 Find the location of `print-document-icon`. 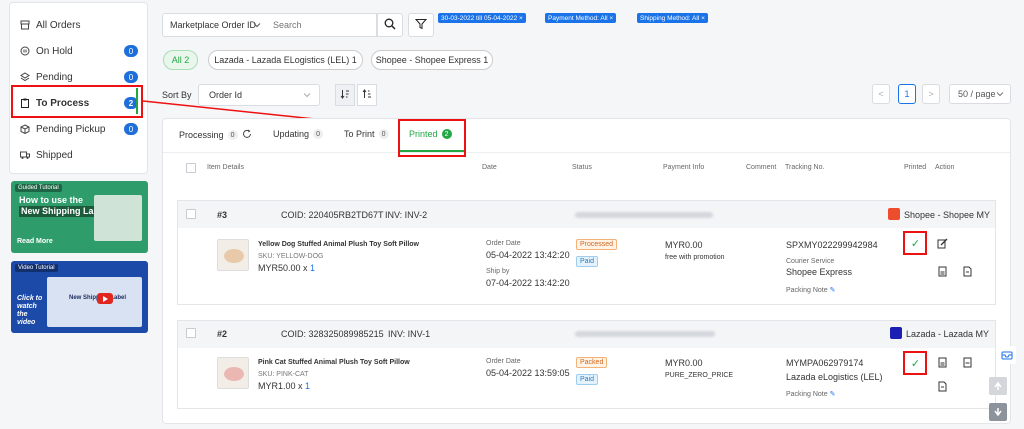

print-document-icon is located at coordinates (942, 386).